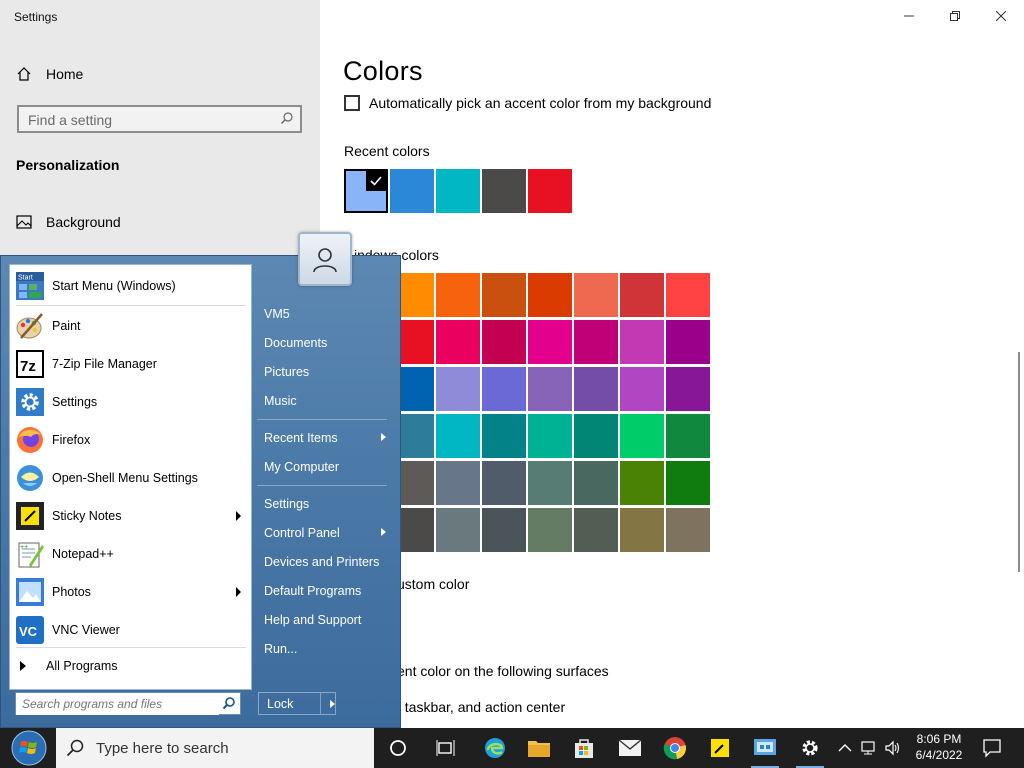 This screenshot has width=1024, height=768. I want to click on chrome-button, so click(675, 748).